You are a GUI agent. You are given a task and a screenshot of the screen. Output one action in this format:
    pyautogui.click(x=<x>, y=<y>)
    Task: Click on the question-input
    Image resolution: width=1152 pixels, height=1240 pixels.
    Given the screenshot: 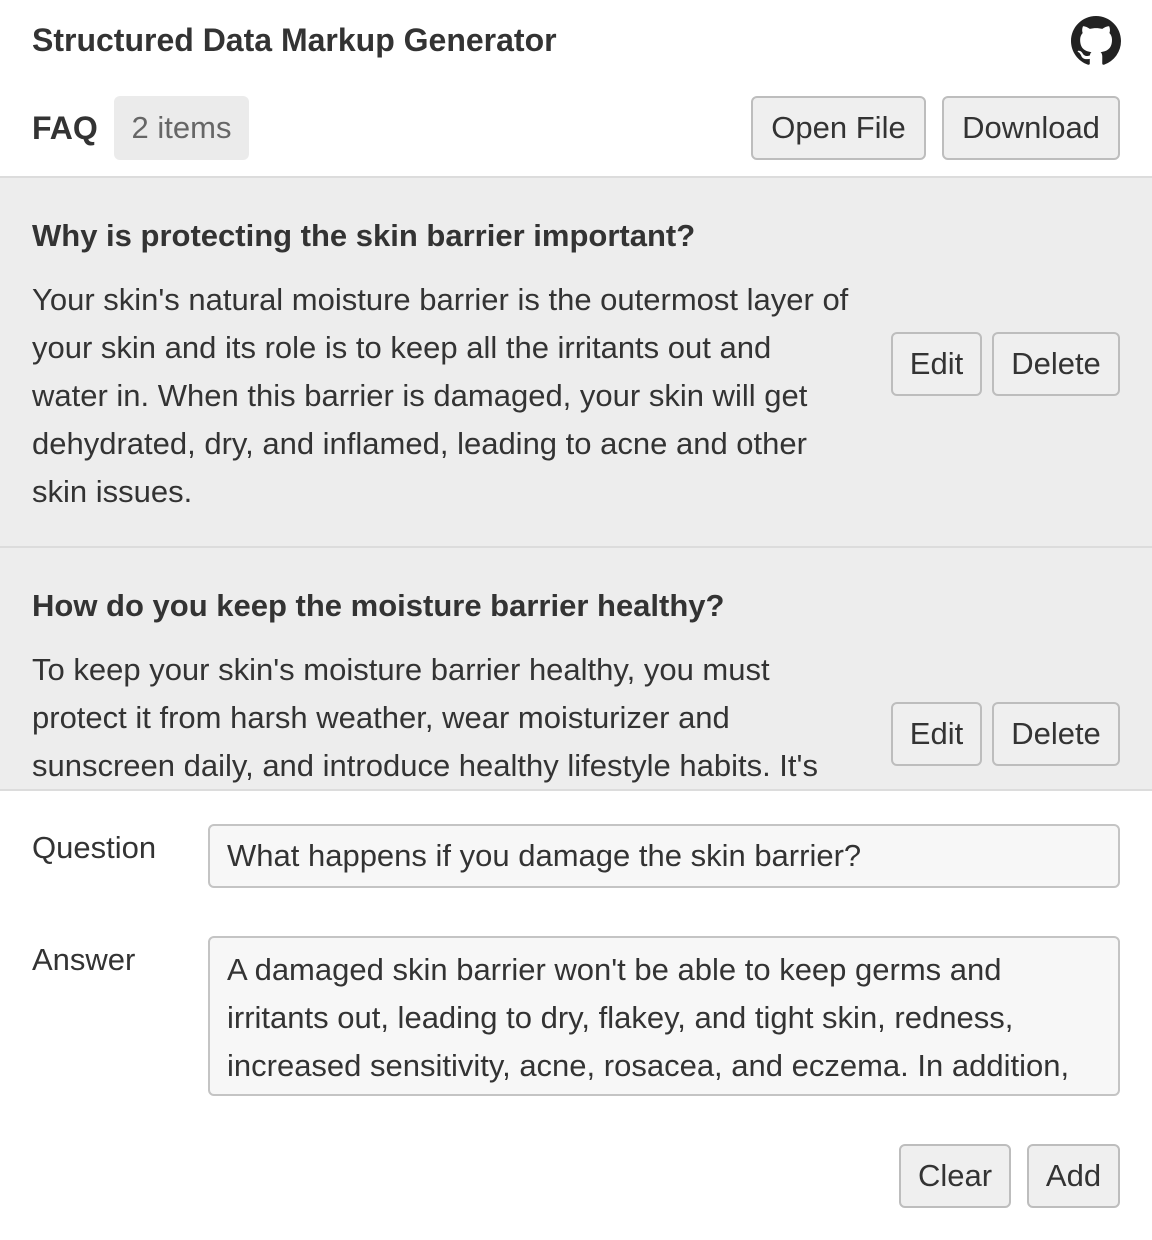 What is the action you would take?
    pyautogui.click(x=664, y=856)
    